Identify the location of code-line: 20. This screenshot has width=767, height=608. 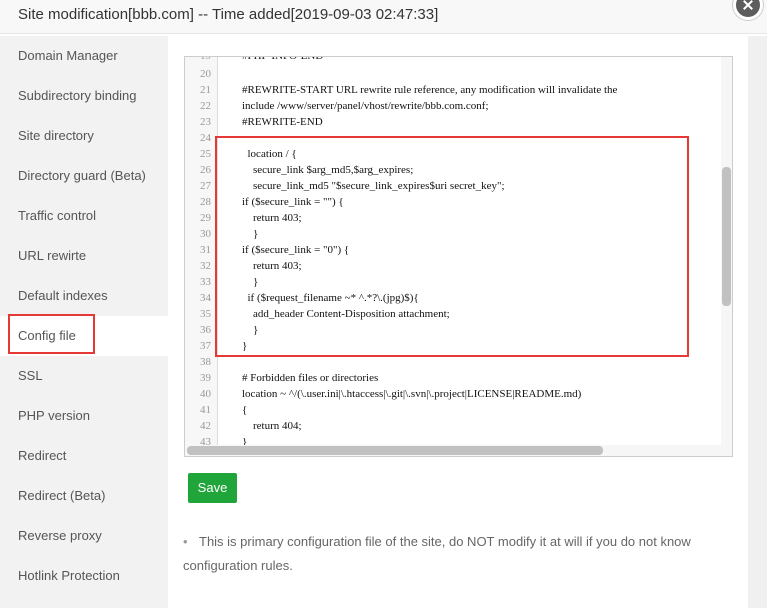
(458, 74).